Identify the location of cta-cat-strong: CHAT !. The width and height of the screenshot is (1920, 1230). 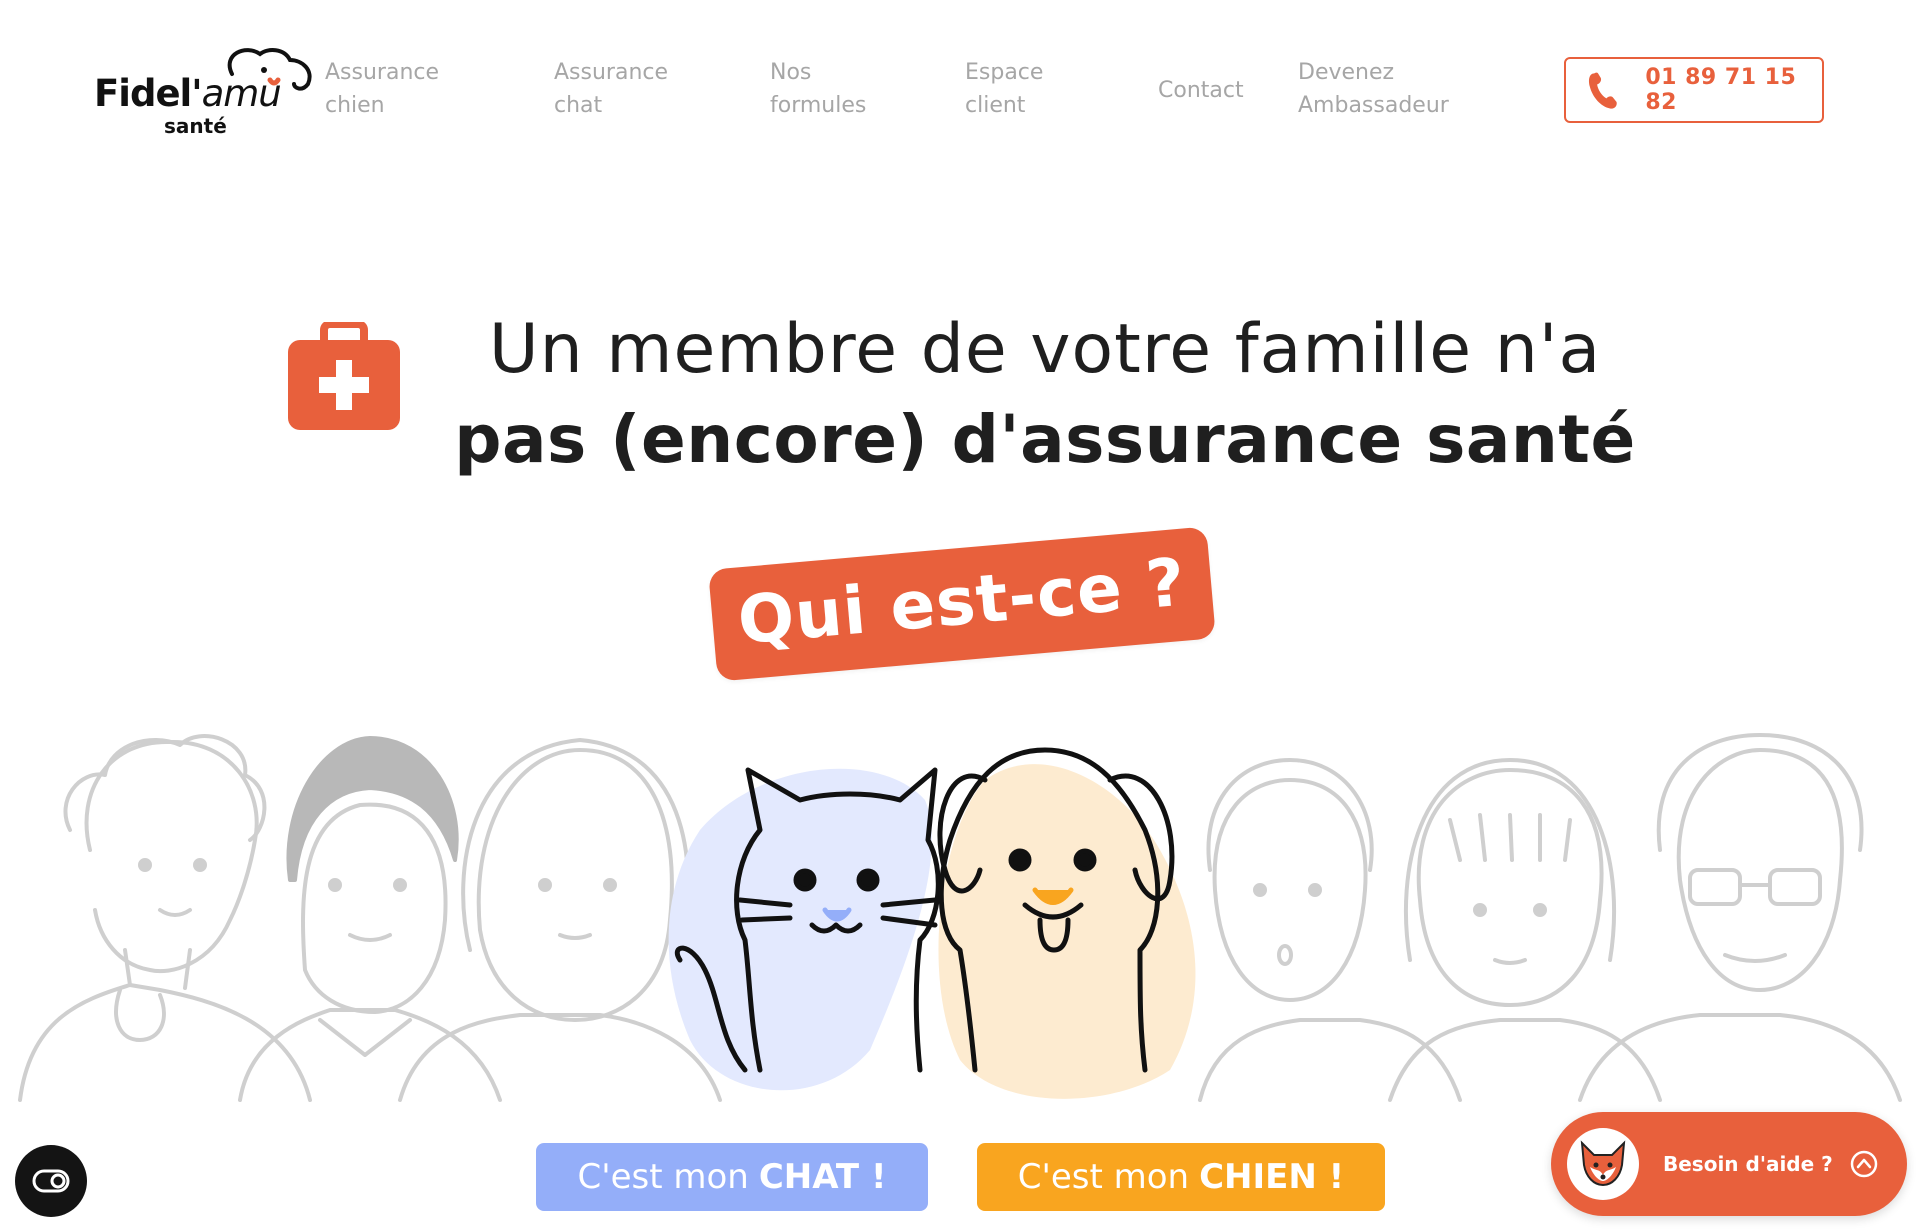
(822, 1177).